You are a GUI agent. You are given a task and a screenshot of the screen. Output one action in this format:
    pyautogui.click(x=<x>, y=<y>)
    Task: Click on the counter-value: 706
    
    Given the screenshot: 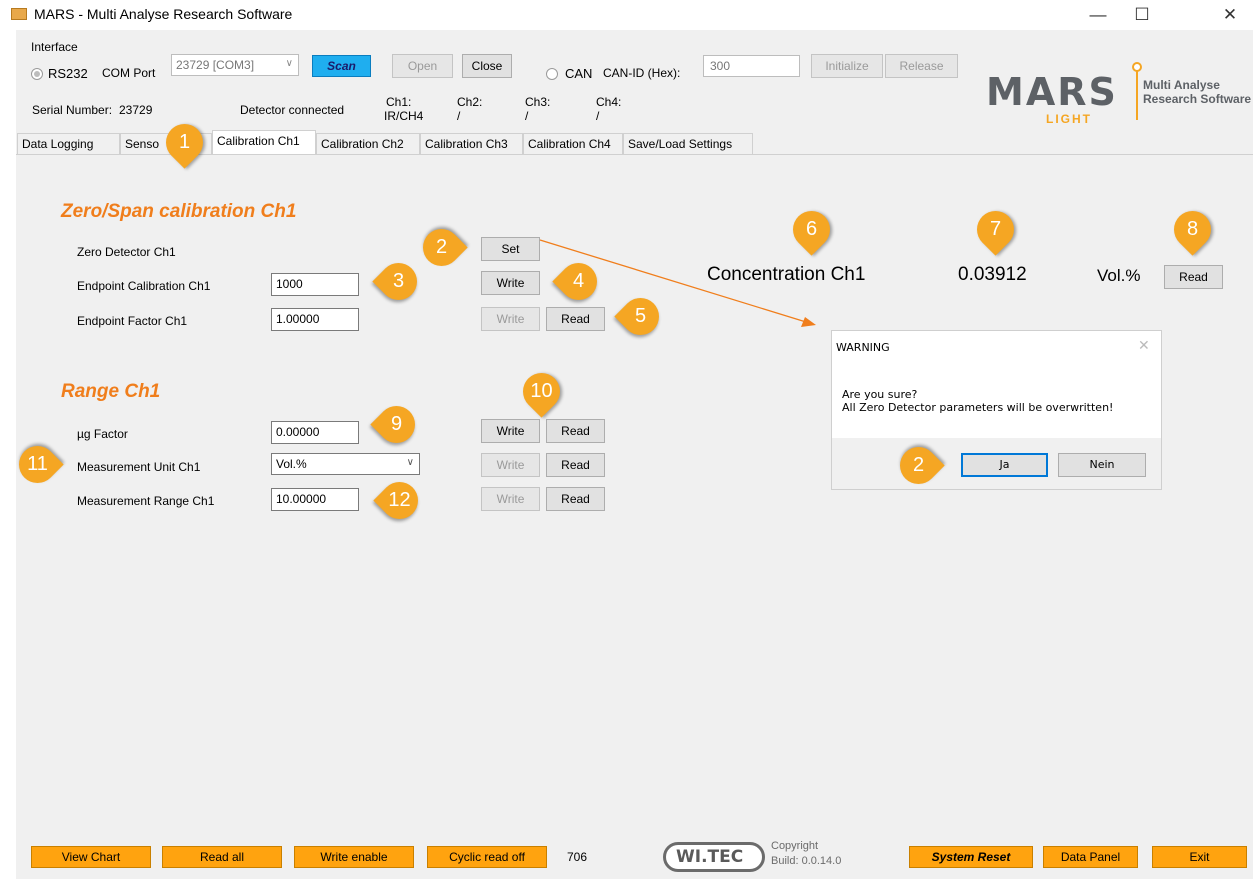 What is the action you would take?
    pyautogui.click(x=577, y=857)
    